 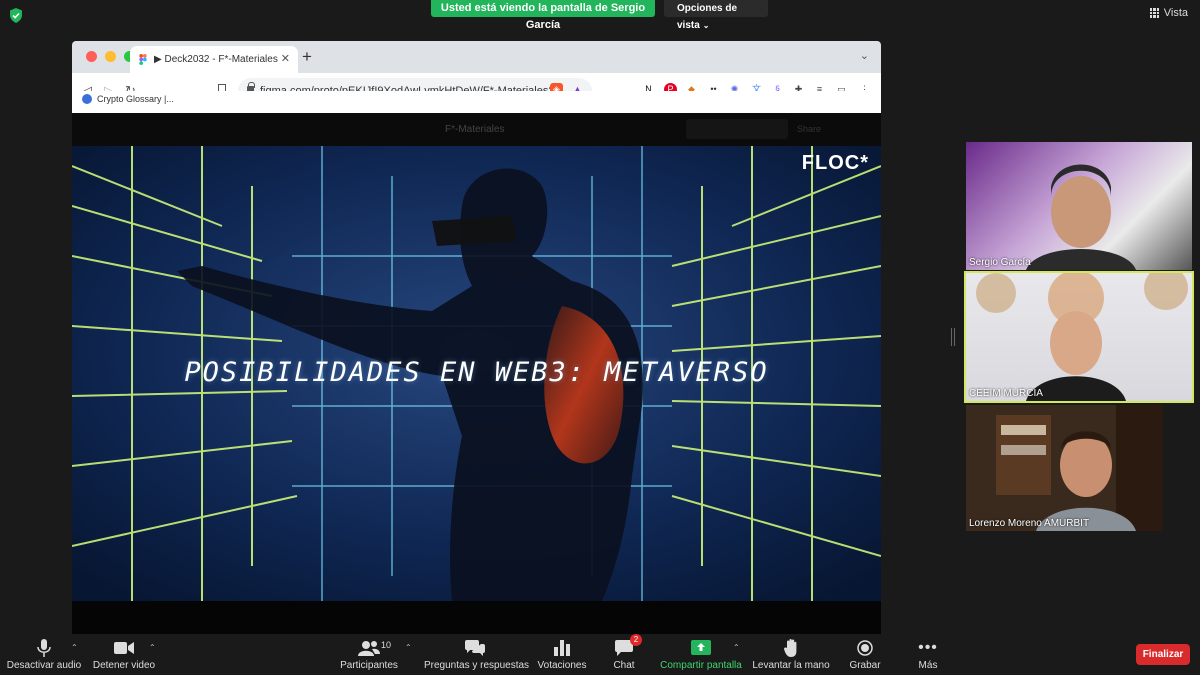 I want to click on qa-button: Preguntas y respuestas, so click(x=477, y=654).